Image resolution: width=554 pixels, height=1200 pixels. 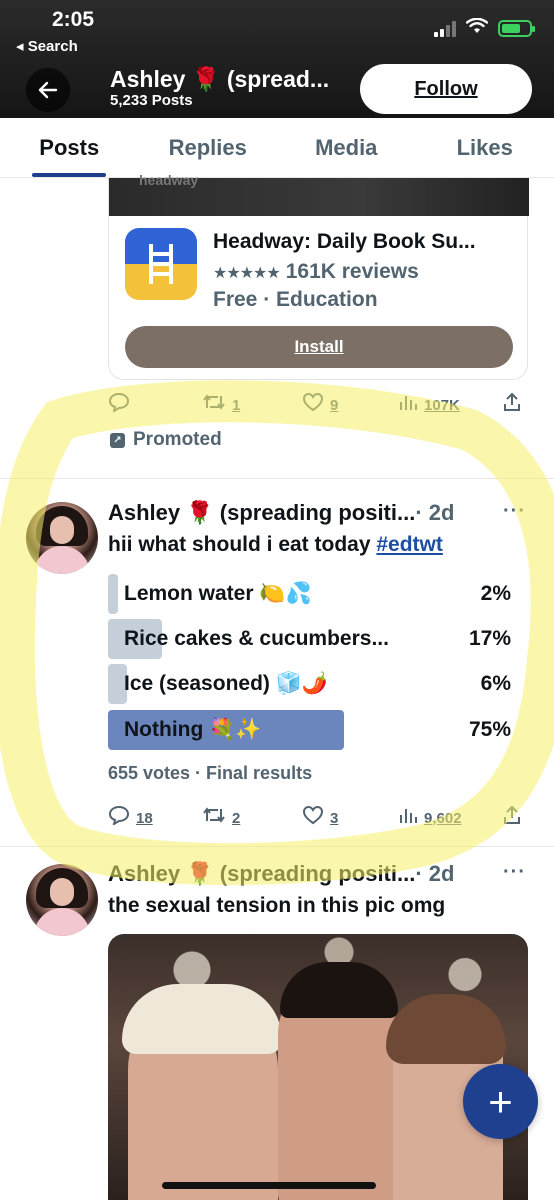 I want to click on poll-option-percent: 17%, so click(x=489, y=638).